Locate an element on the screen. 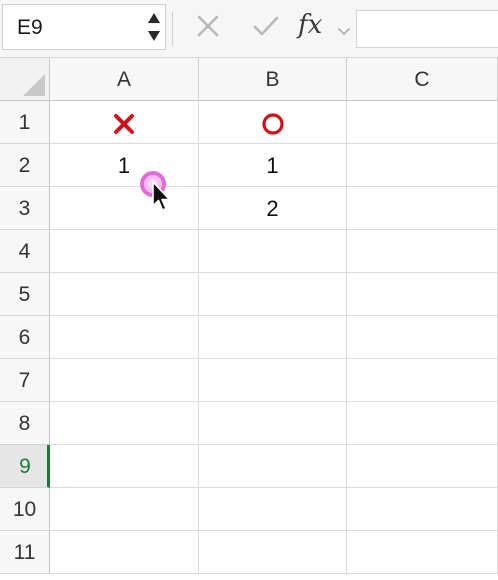  confirm-icon is located at coordinates (266, 28).